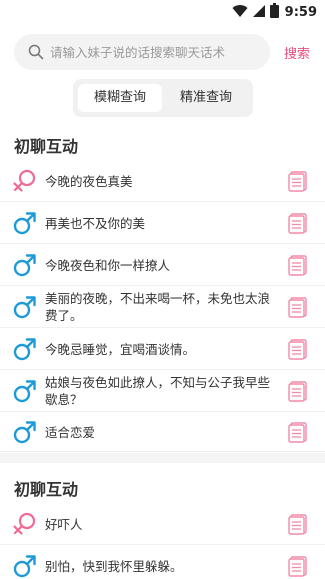 This screenshot has width=325, height=579. What do you see at coordinates (120, 349) in the screenshot?
I see `list-item-text: 今晚忌睡觉，宜喝酒谈情。` at bounding box center [120, 349].